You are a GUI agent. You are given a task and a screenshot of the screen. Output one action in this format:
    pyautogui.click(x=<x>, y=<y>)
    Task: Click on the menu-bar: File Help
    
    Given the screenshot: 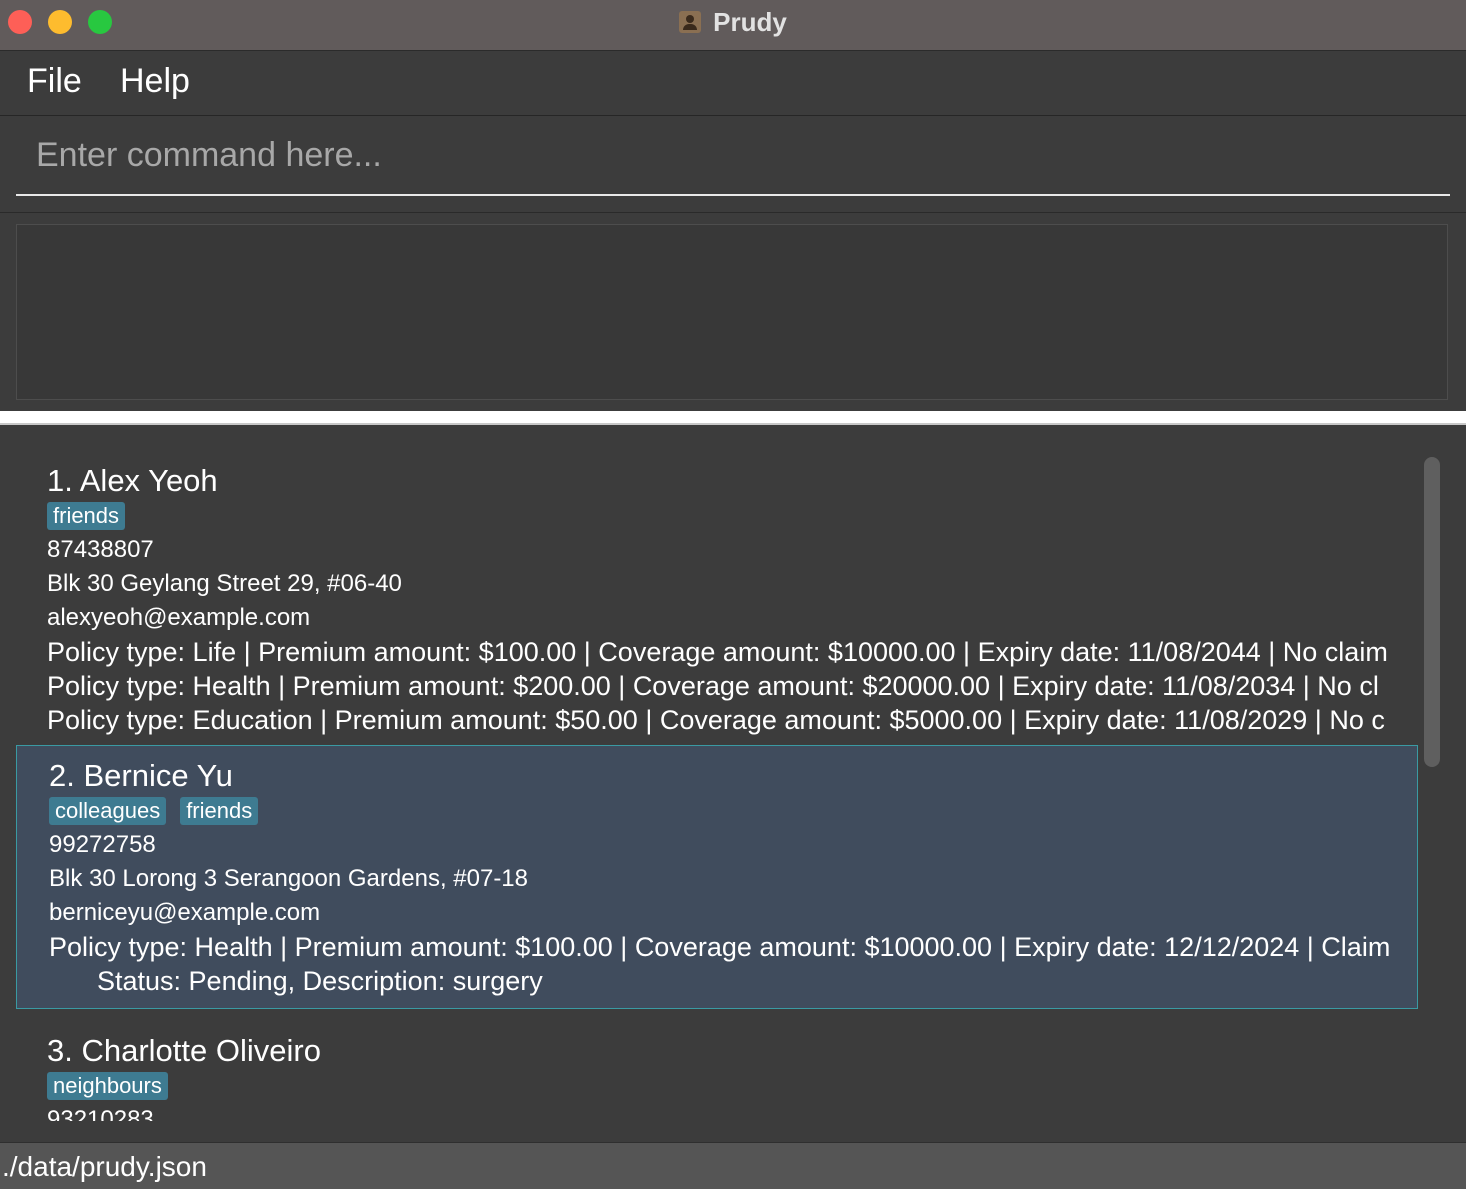 What is the action you would take?
    pyautogui.click(x=733, y=83)
    